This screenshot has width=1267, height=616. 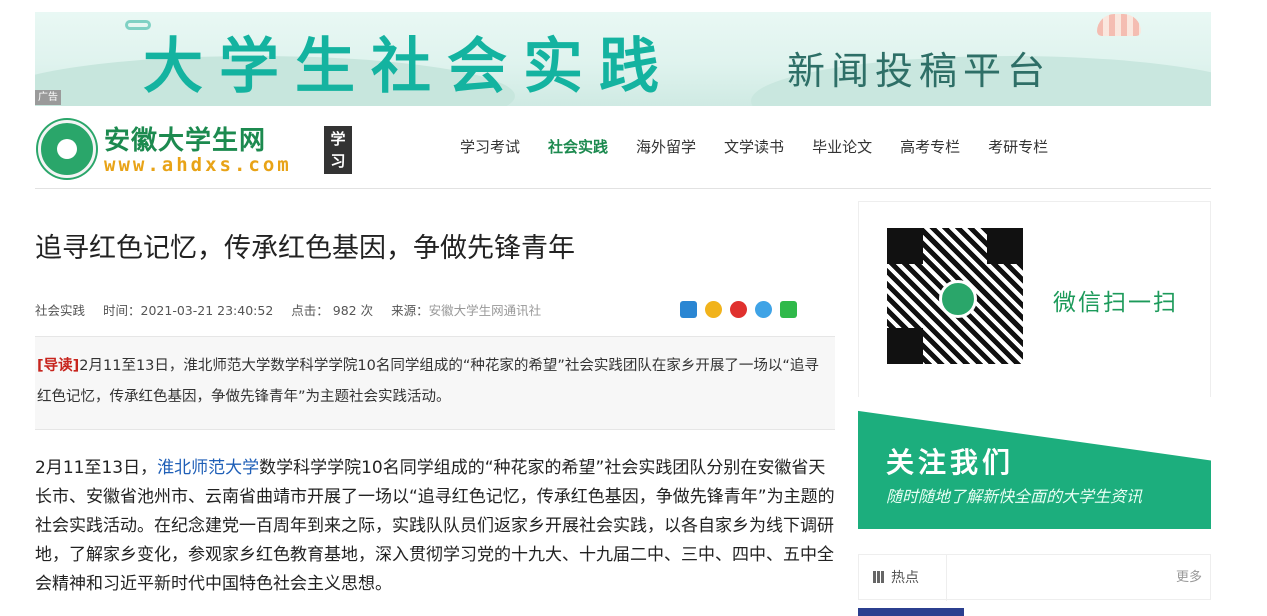 I want to click on nav-item-study-abroad: 海外留学, so click(x=666, y=147).